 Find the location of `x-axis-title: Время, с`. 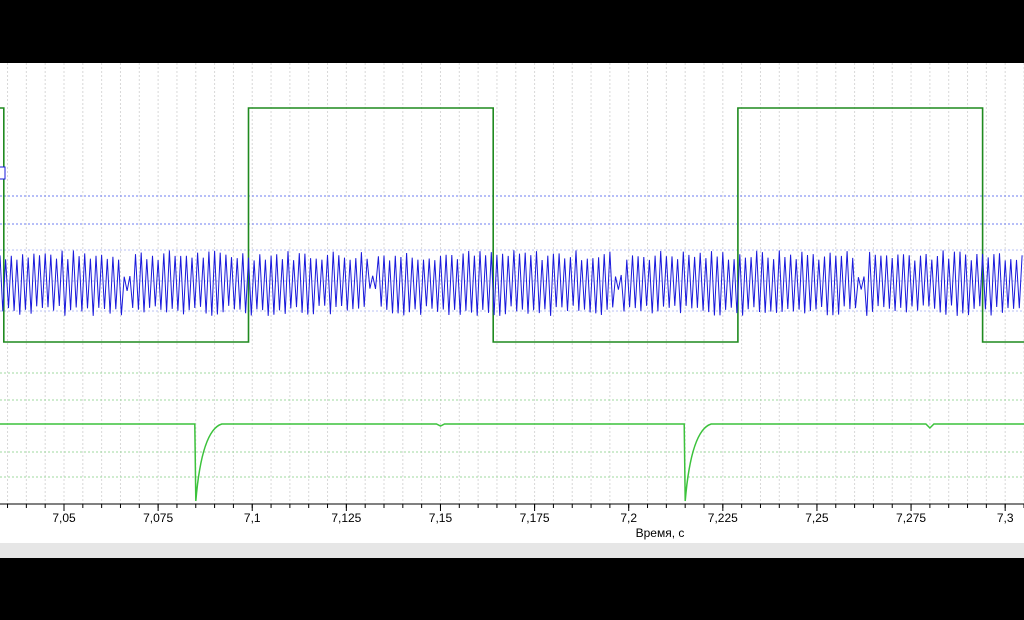

x-axis-title: Время, с is located at coordinates (660, 533).